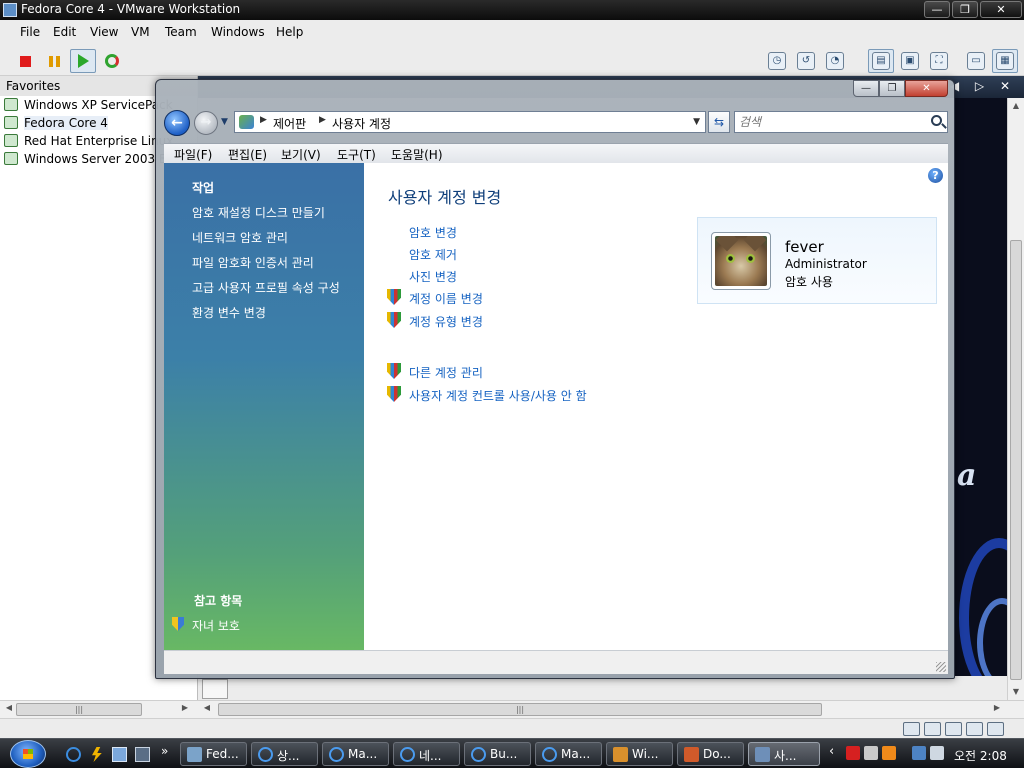  I want to click on back-button: ←, so click(177, 123).